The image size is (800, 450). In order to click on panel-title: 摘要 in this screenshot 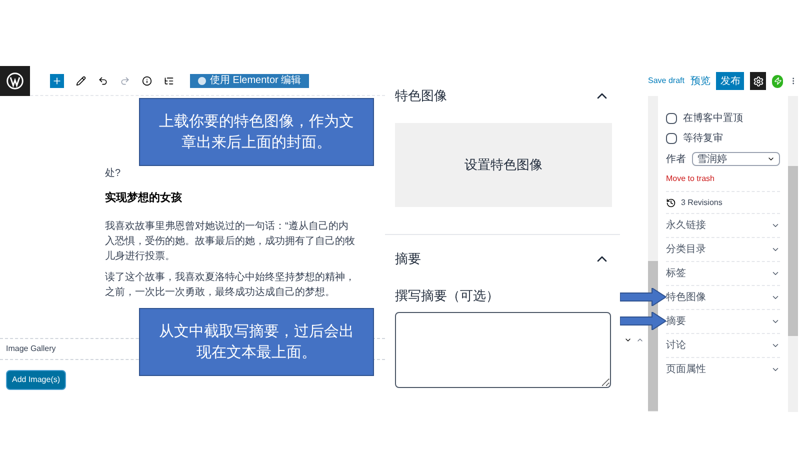, I will do `click(408, 259)`.